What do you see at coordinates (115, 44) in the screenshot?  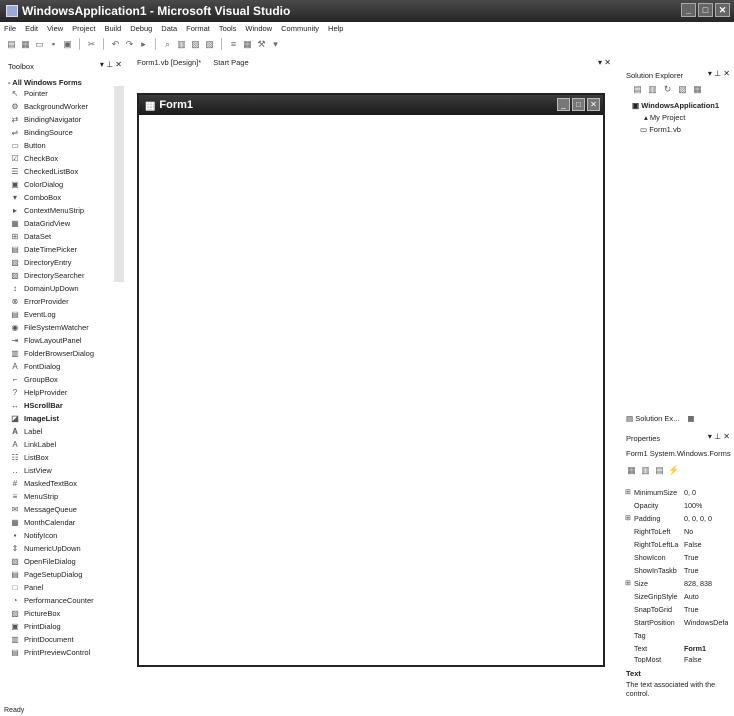 I see `undo-icon: ↶` at bounding box center [115, 44].